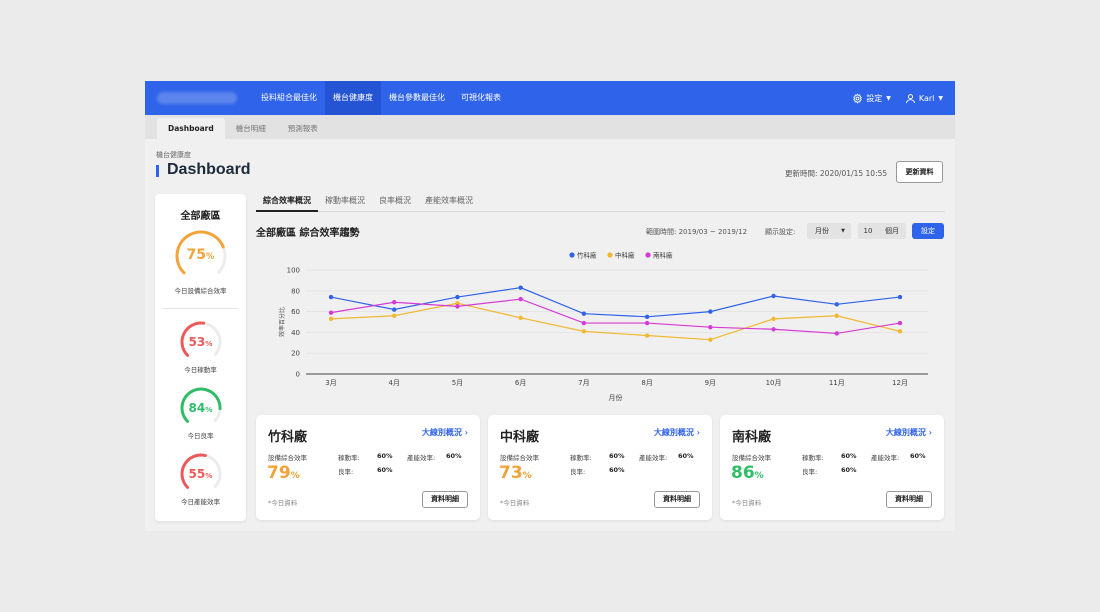 The image size is (1100, 612). What do you see at coordinates (287, 203) in the screenshot?
I see `tab-oee-overview: 綜合效率概況` at bounding box center [287, 203].